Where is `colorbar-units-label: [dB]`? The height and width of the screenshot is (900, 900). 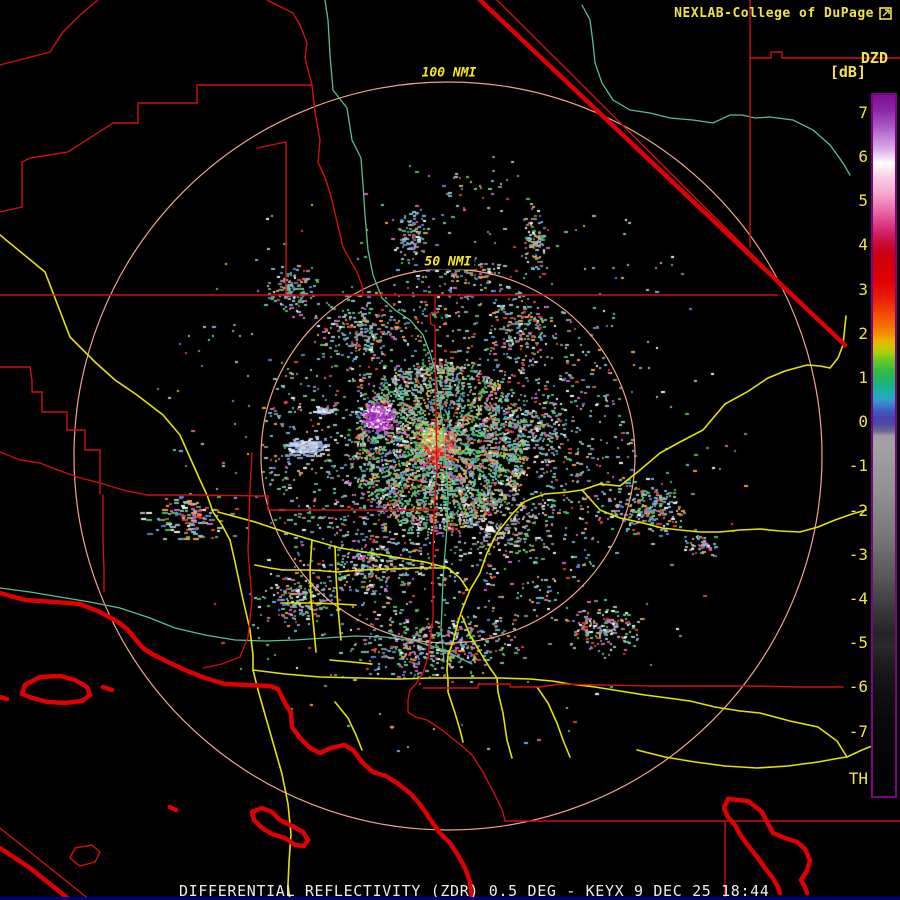 colorbar-units-label: [dB] is located at coordinates (847, 72).